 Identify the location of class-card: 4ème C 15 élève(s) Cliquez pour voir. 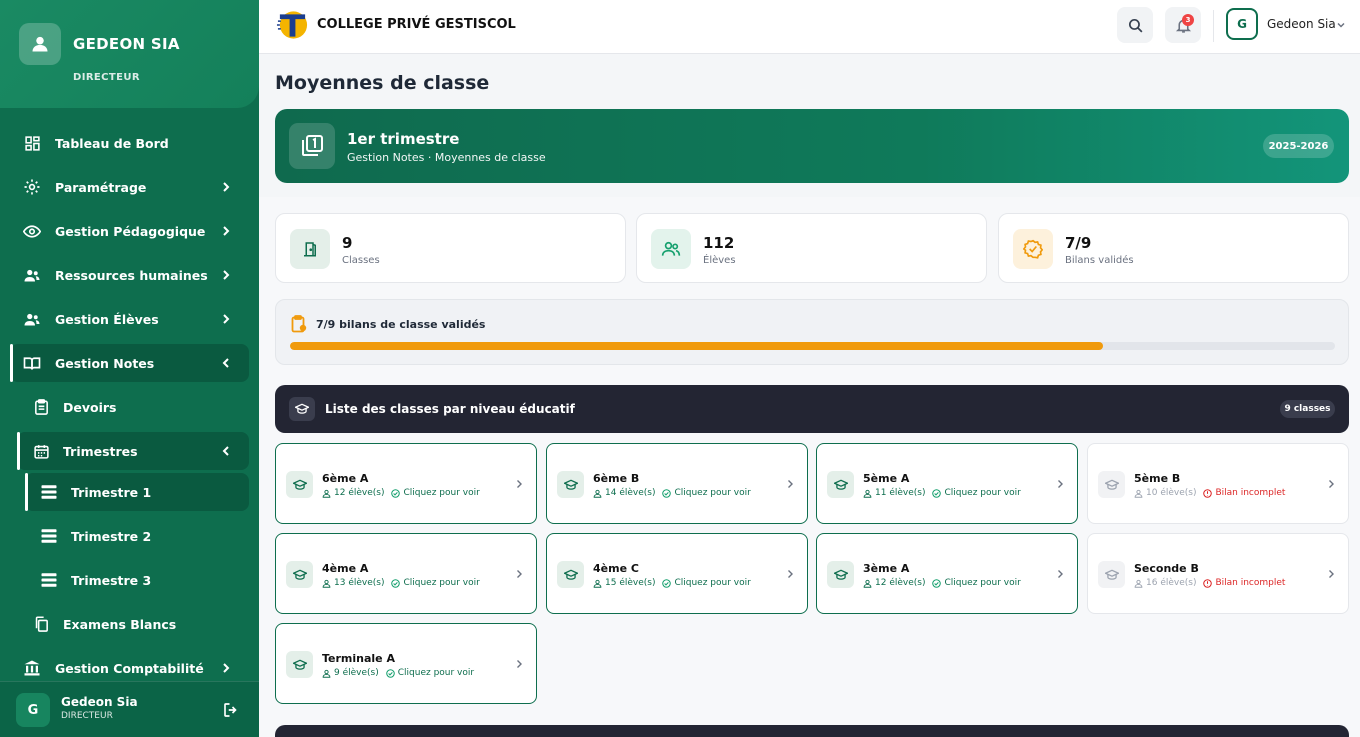
(677, 573).